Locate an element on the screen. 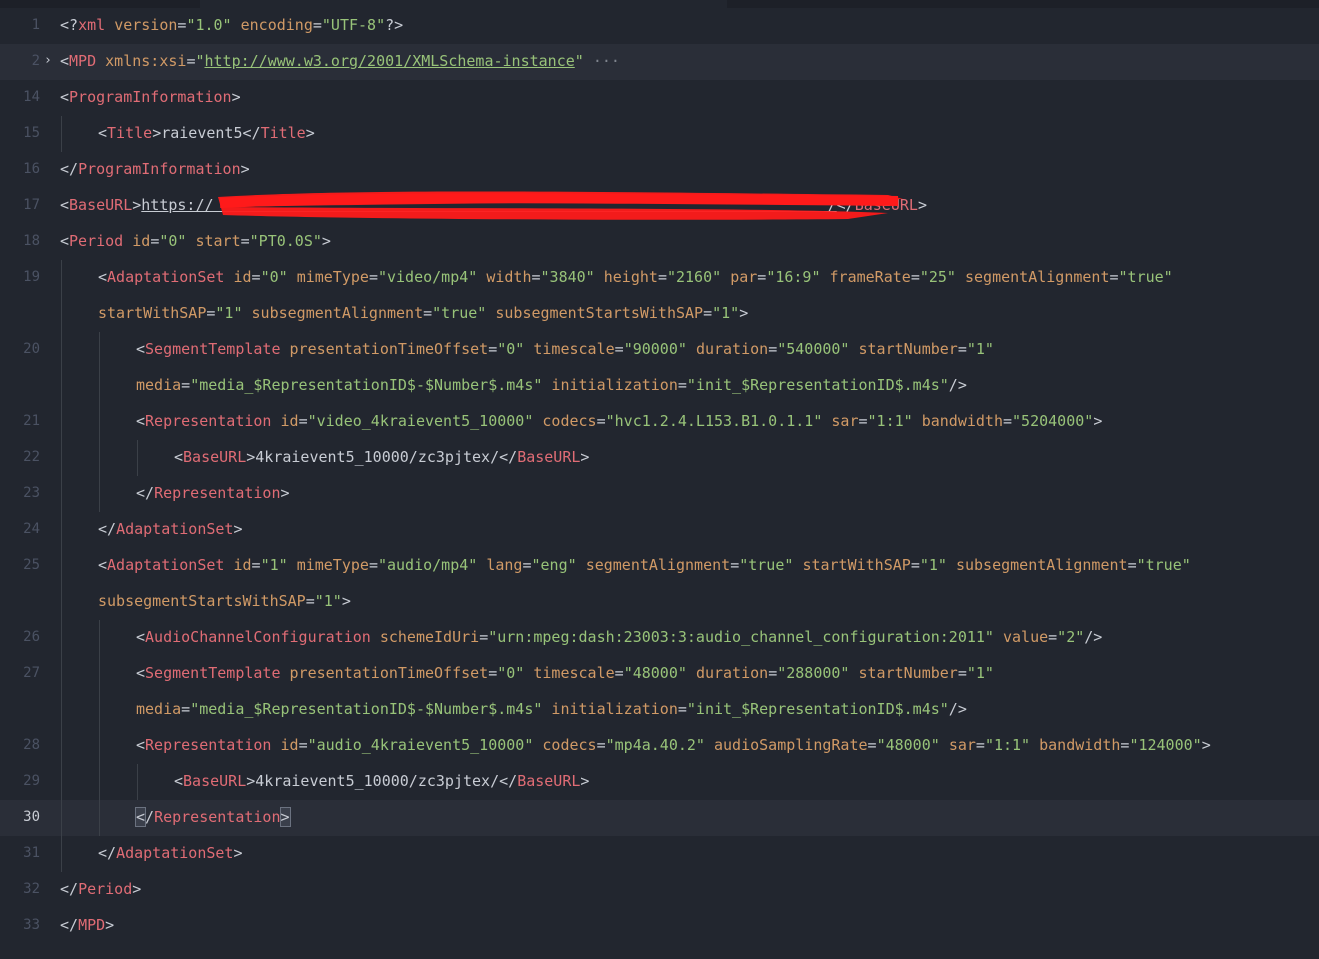 This screenshot has height=959, width=1319. token-tag: MPD is located at coordinates (83, 61).